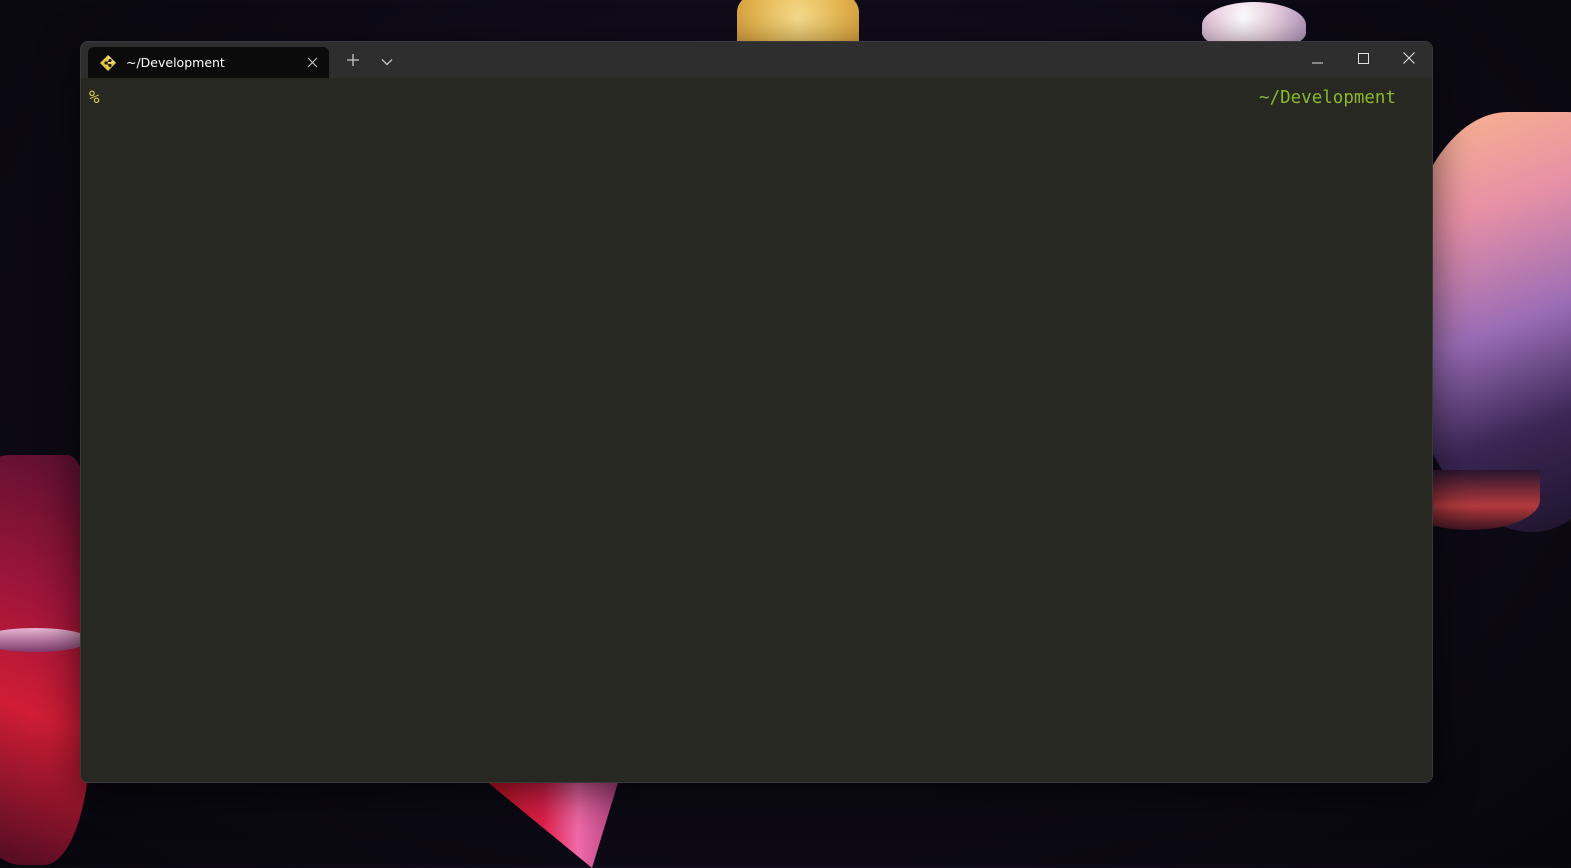  What do you see at coordinates (798, 21) in the screenshot?
I see `wallpaper-shape-sun` at bounding box center [798, 21].